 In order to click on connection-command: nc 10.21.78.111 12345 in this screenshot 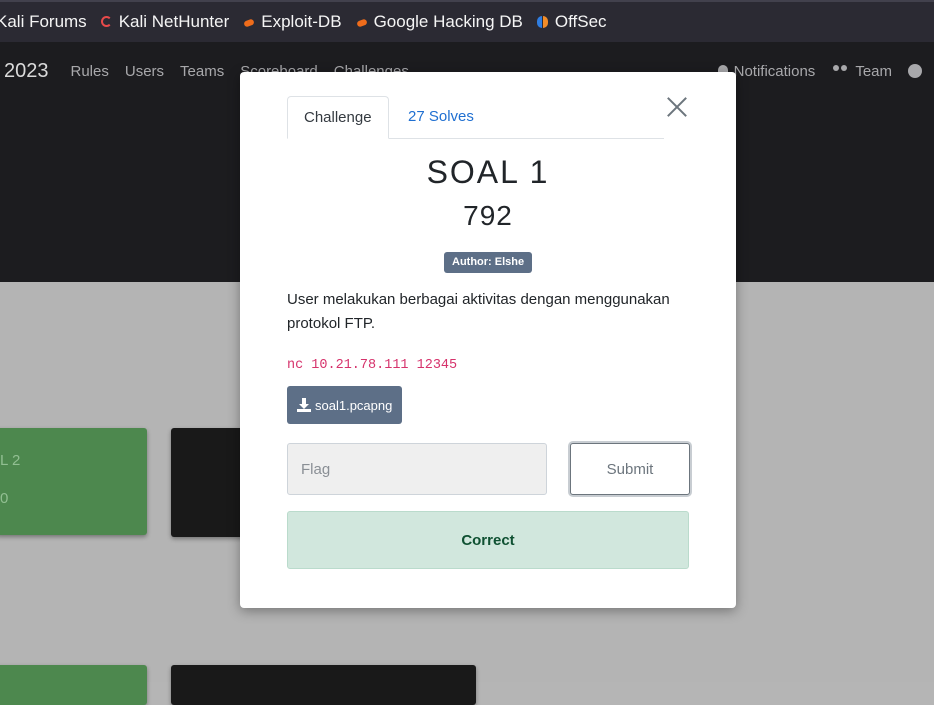, I will do `click(372, 365)`.